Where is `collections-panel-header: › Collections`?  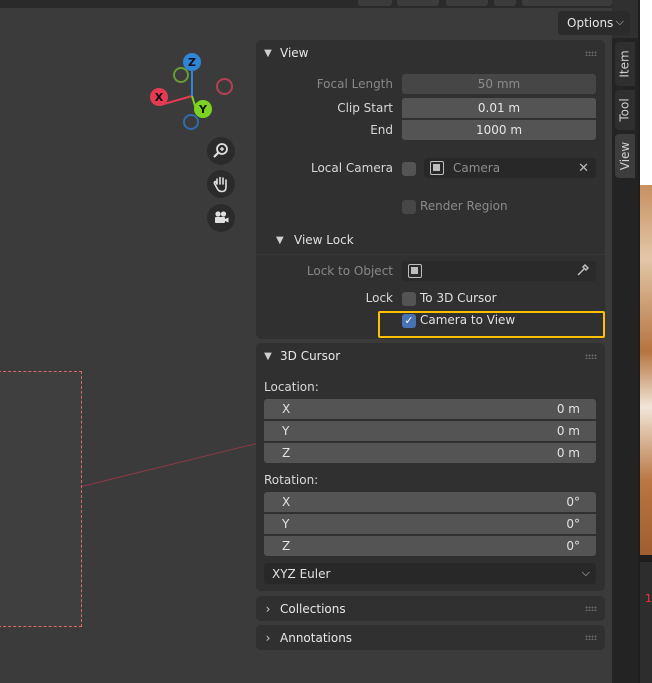 collections-panel-header: › Collections is located at coordinates (430, 608).